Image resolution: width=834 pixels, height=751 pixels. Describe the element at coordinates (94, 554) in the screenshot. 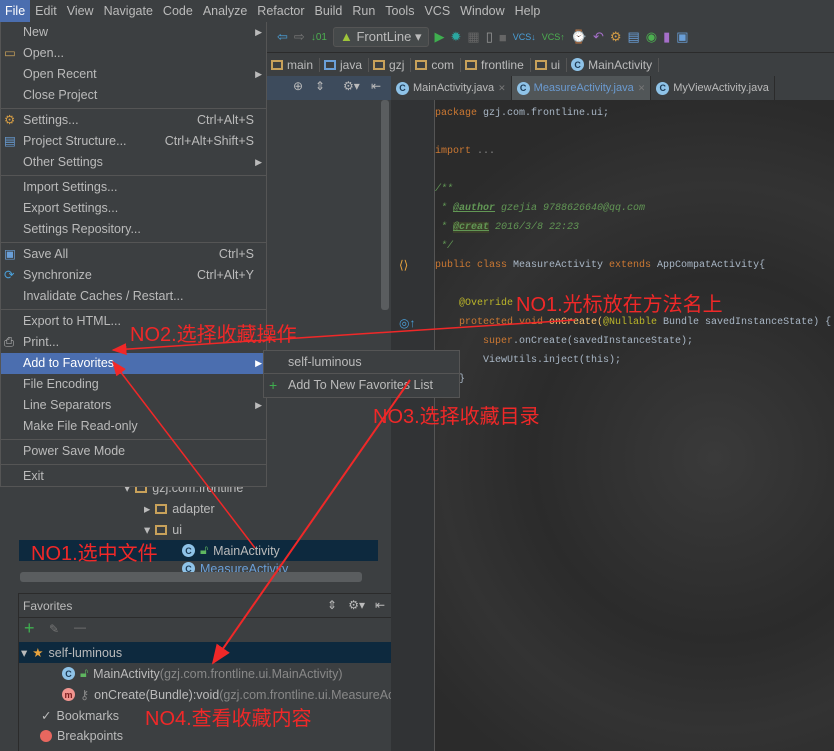

I see `annotation-no1-file: NO1.选中文件` at that location.